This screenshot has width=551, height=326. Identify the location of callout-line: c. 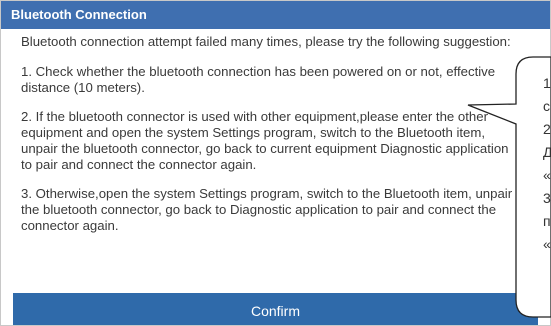
(546, 106).